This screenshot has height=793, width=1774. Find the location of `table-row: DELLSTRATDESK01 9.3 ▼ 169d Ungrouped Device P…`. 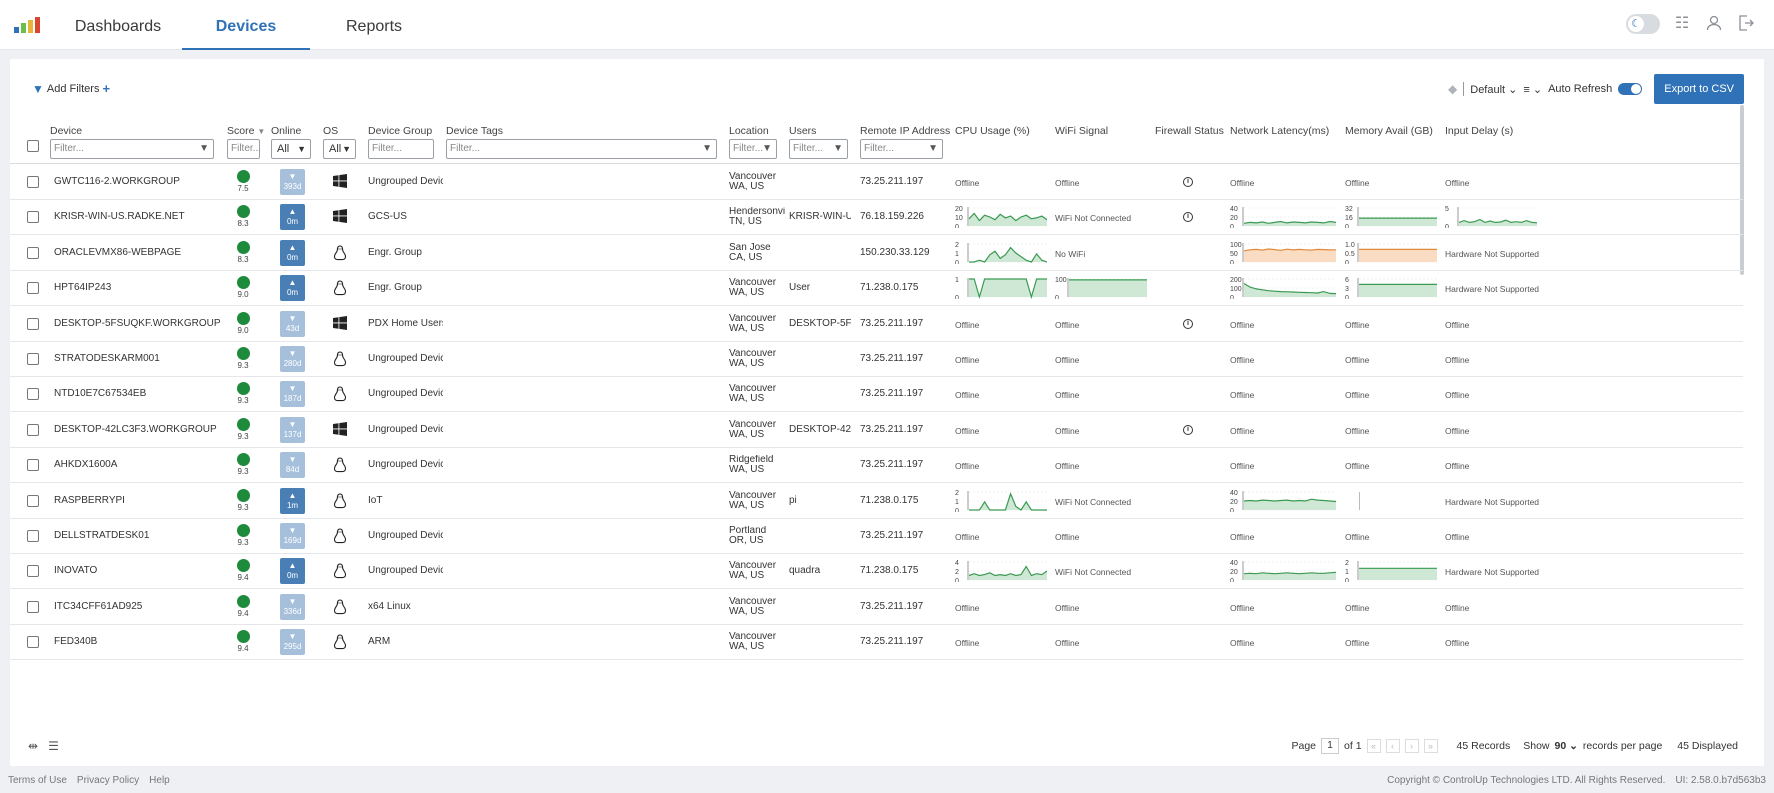

table-row: DELLSTRATDESK01 9.3 ▼ 169d Ungrouped Device P… is located at coordinates (876, 536).